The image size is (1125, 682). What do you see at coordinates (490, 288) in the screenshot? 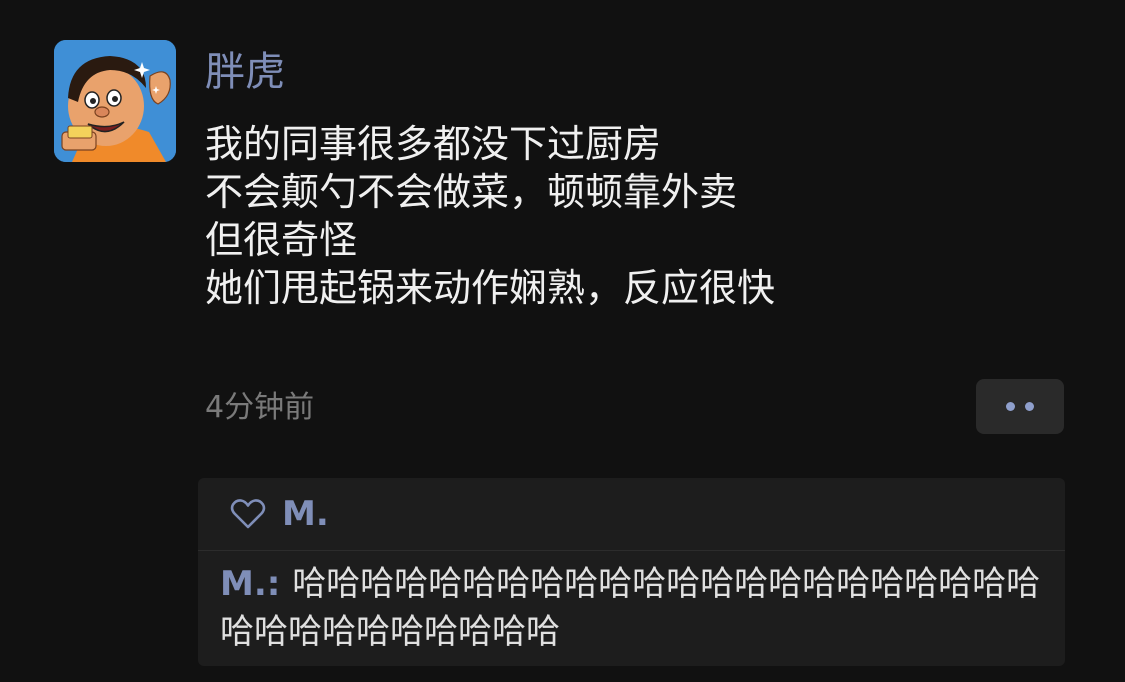
I see `content-line: 她们甩起锅来动作娴熟，反应很快` at bounding box center [490, 288].